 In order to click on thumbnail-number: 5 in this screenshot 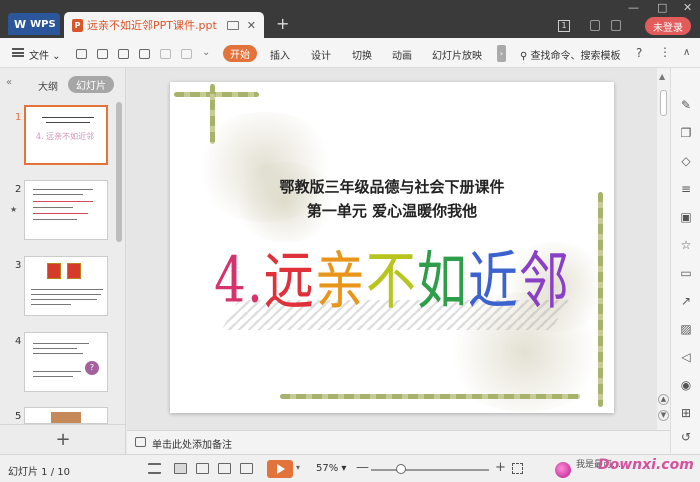, I will do `click(18, 416)`.